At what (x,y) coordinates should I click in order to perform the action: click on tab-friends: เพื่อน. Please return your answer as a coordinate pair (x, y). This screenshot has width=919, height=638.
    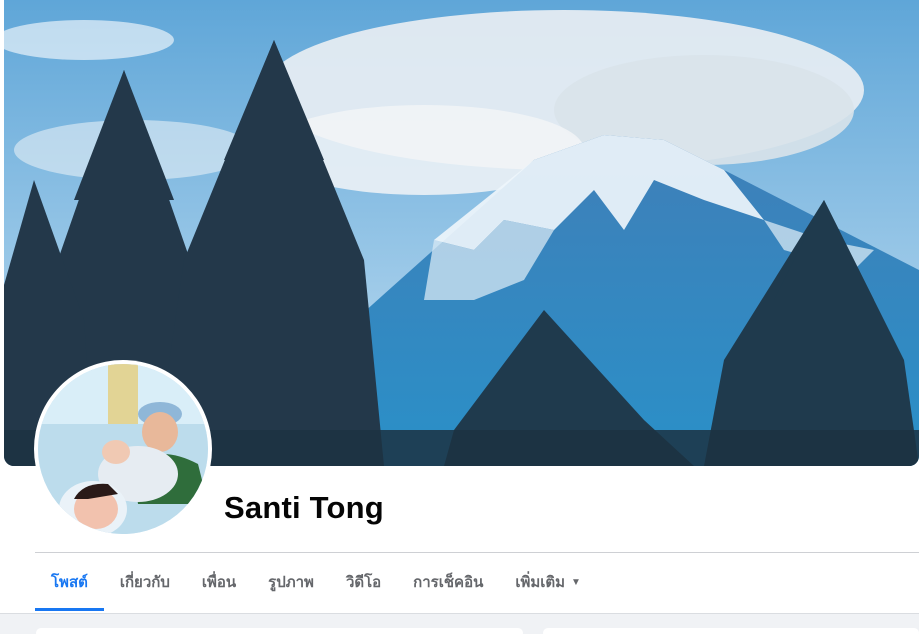
    Looking at the image, I should click on (219, 582).